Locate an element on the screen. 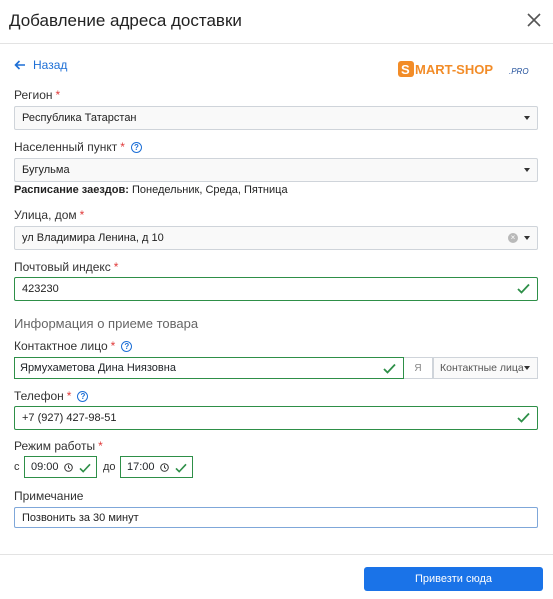  dialog-header: Добавление адреса доставки is located at coordinates (276, 22).